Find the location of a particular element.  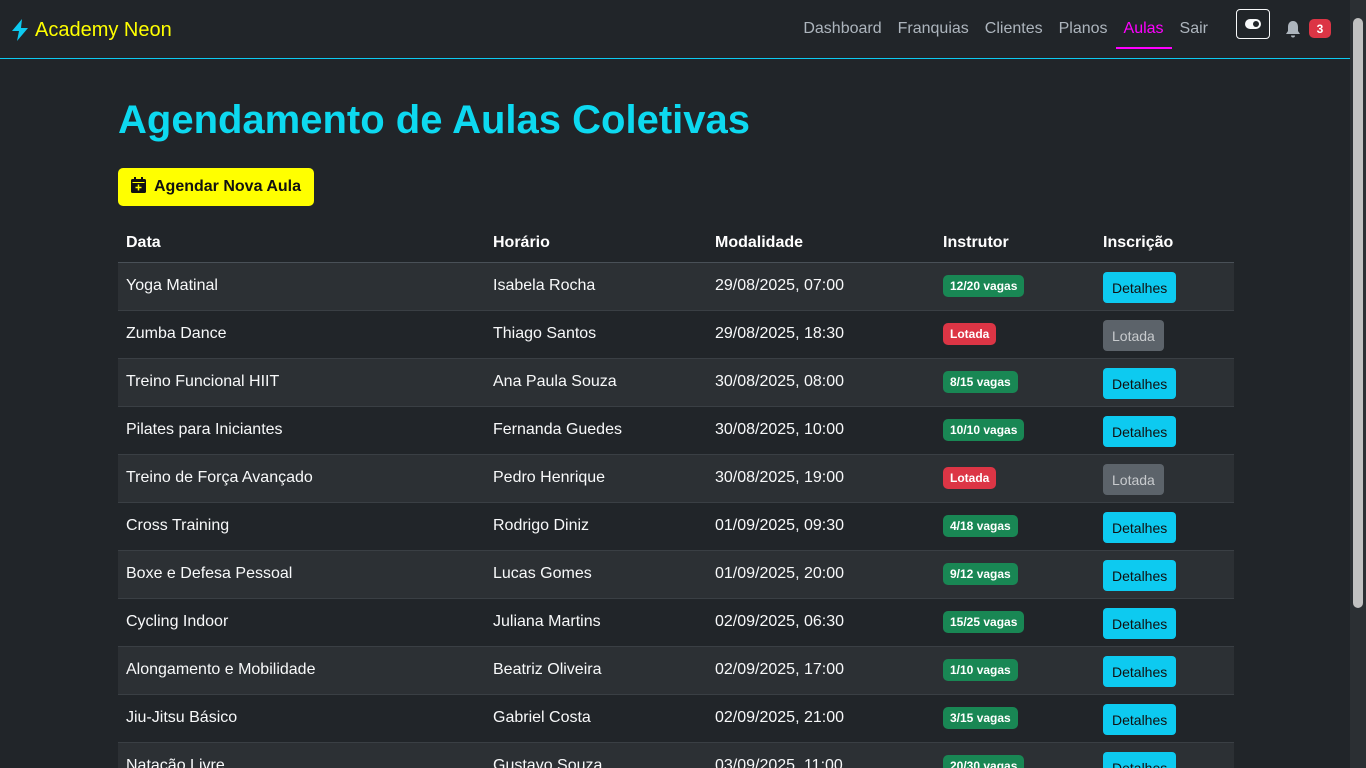

status-cell: 15/25 vagas is located at coordinates (1015, 622).